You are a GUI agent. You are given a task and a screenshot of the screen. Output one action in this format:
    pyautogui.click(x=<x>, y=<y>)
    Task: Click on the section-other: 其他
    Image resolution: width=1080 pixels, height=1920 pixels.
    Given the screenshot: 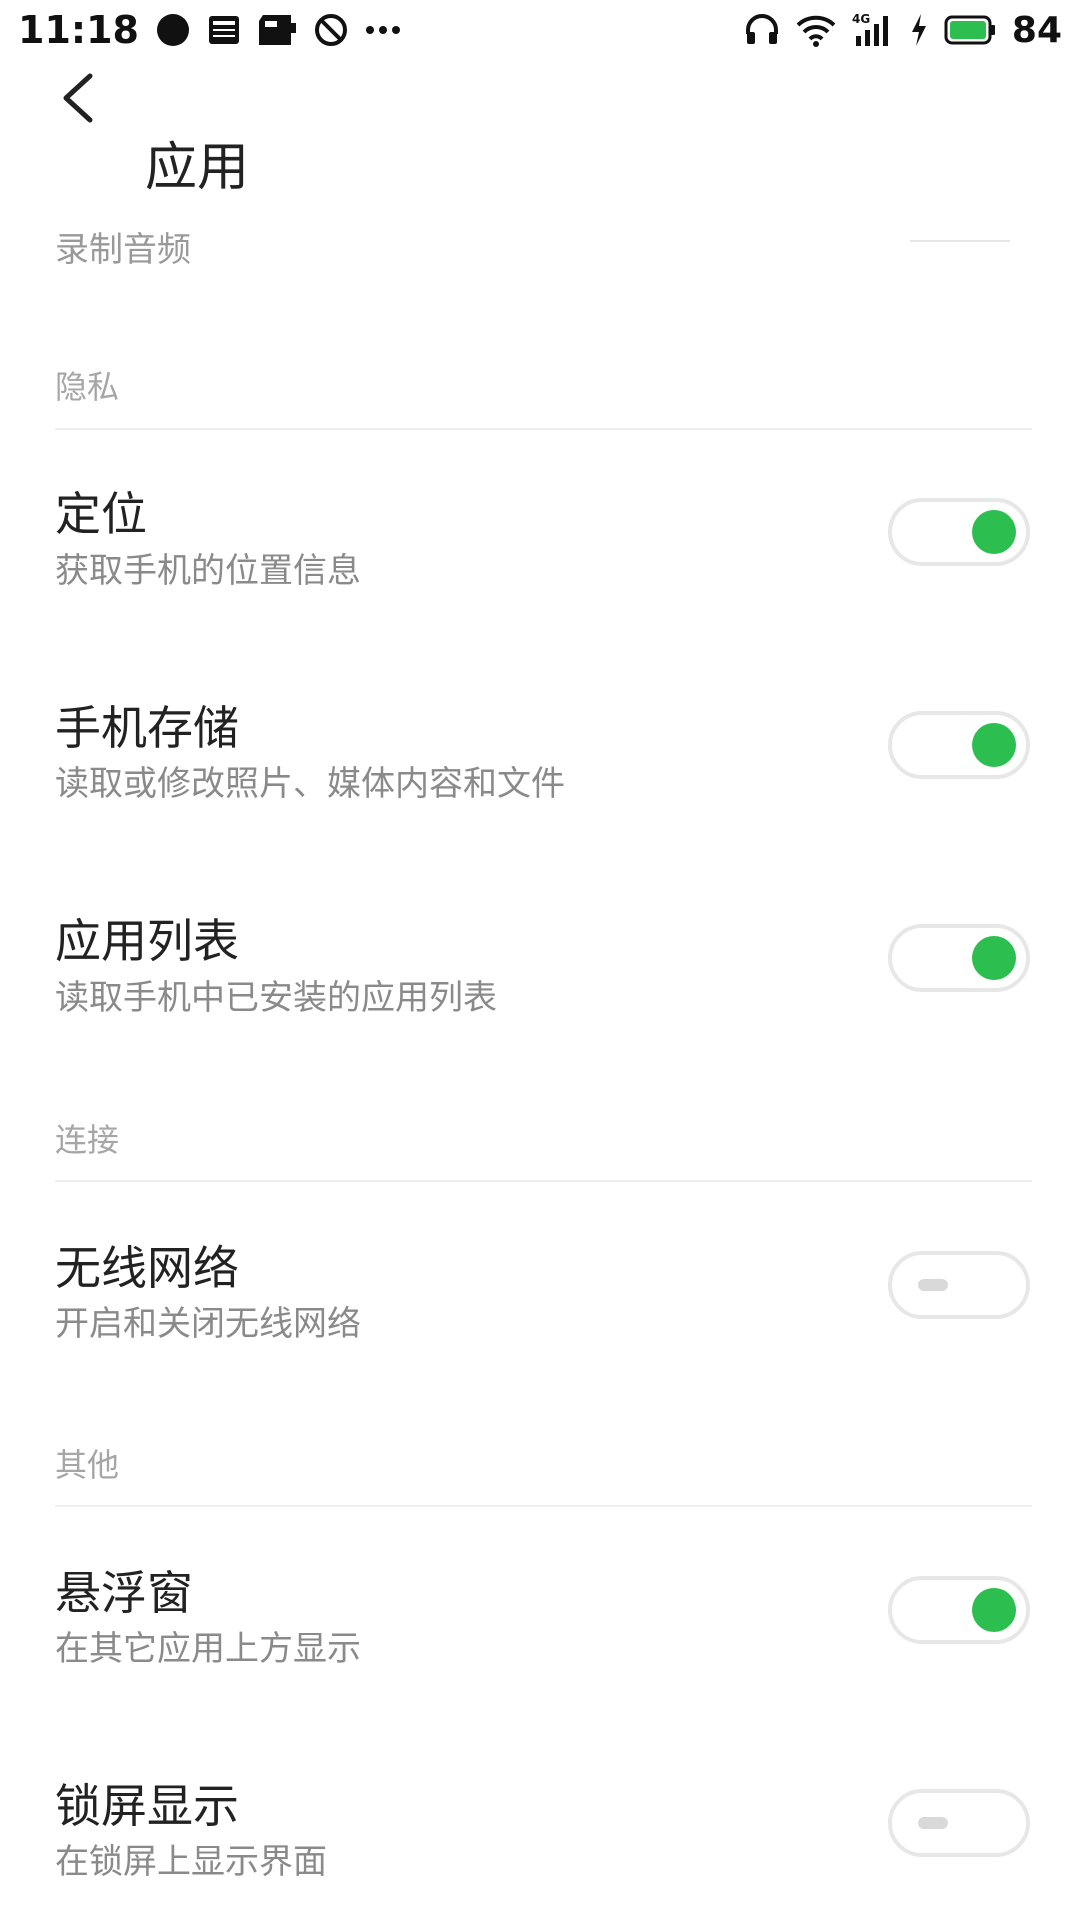 What is the action you would take?
    pyautogui.click(x=87, y=1465)
    